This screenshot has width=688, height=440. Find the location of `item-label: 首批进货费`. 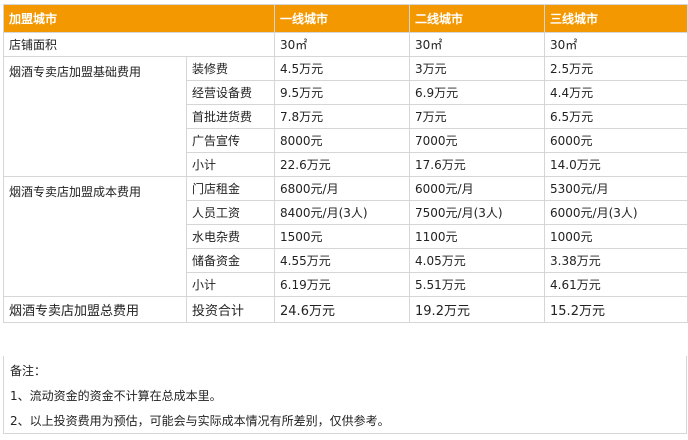

item-label: 首批进货费 is located at coordinates (230, 116).